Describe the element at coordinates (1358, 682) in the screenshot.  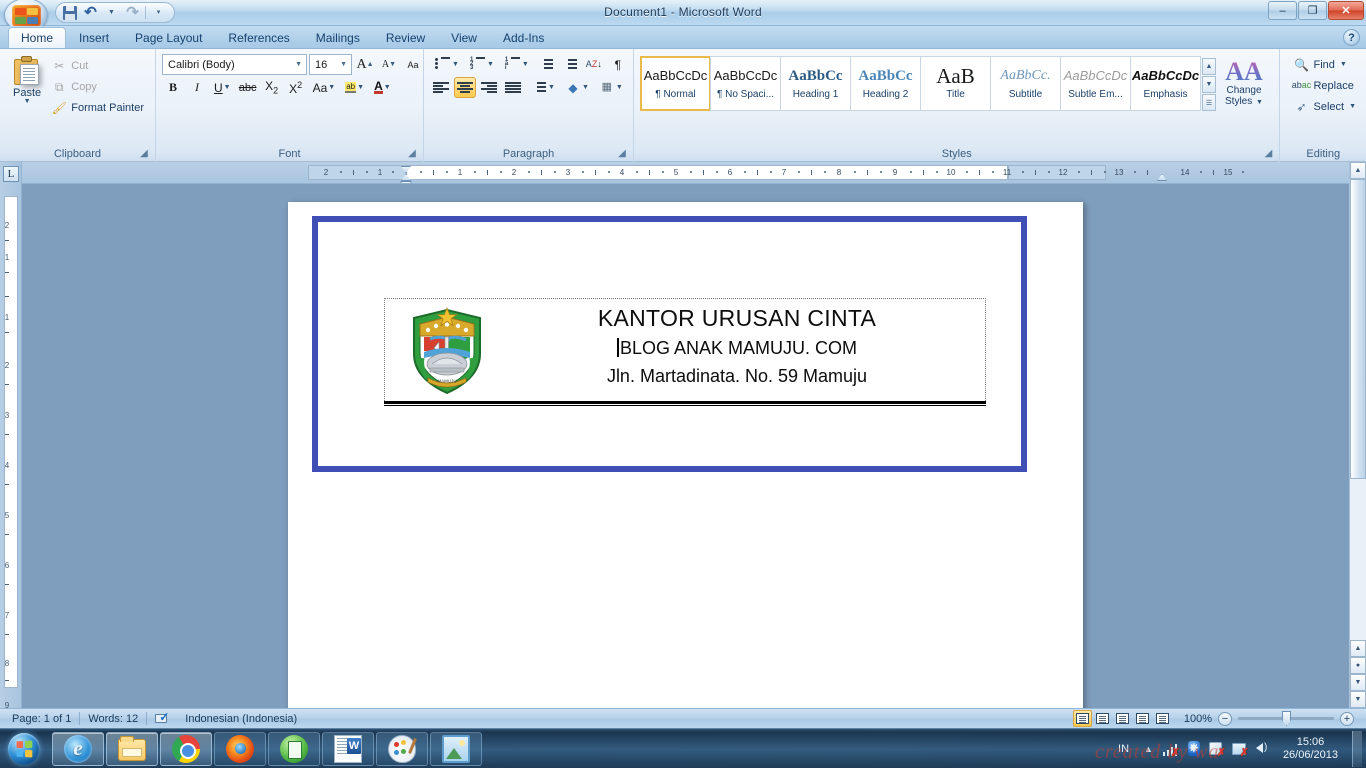
I see `next-page-button: ▼` at that location.